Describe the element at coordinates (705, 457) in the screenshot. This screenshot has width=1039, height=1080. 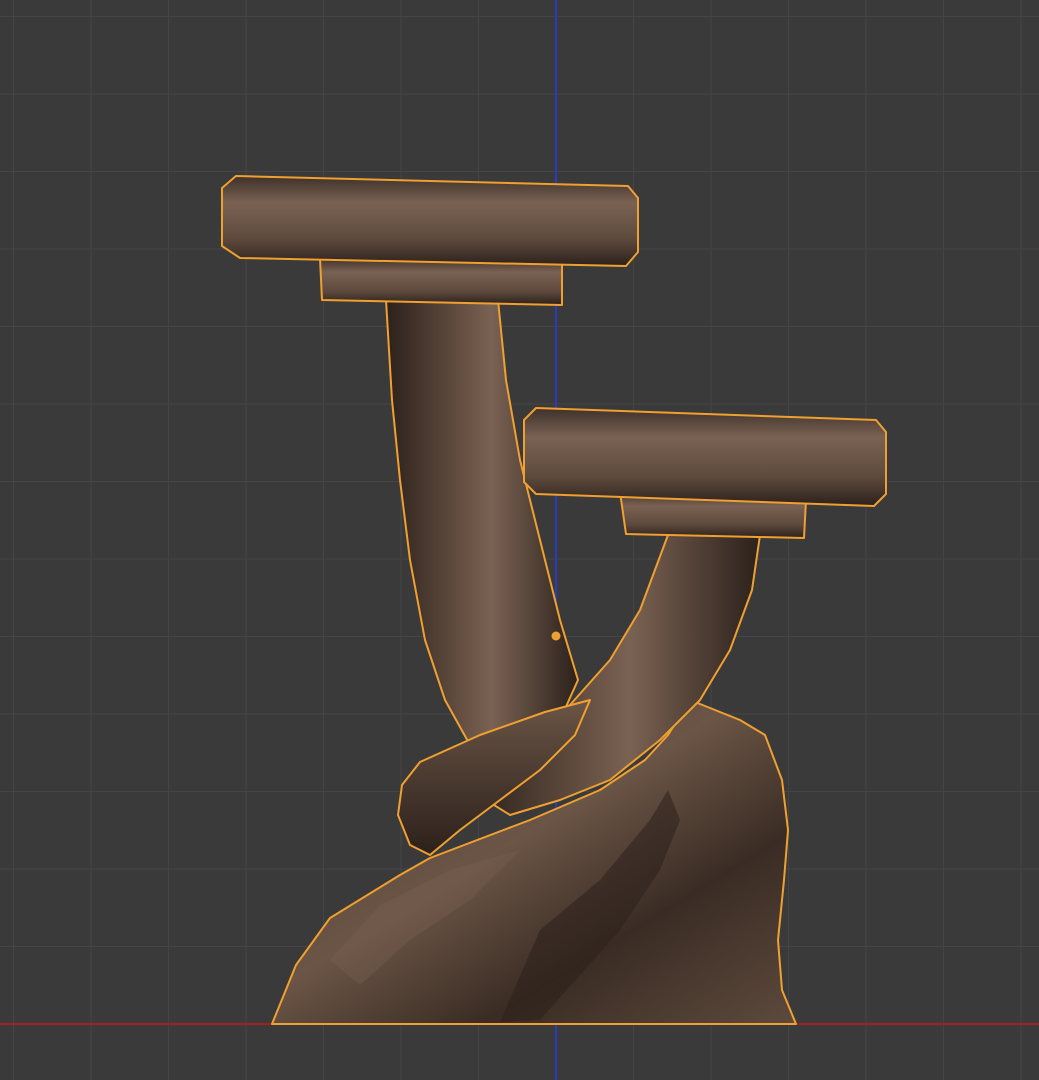
I see `lower-tray` at that location.